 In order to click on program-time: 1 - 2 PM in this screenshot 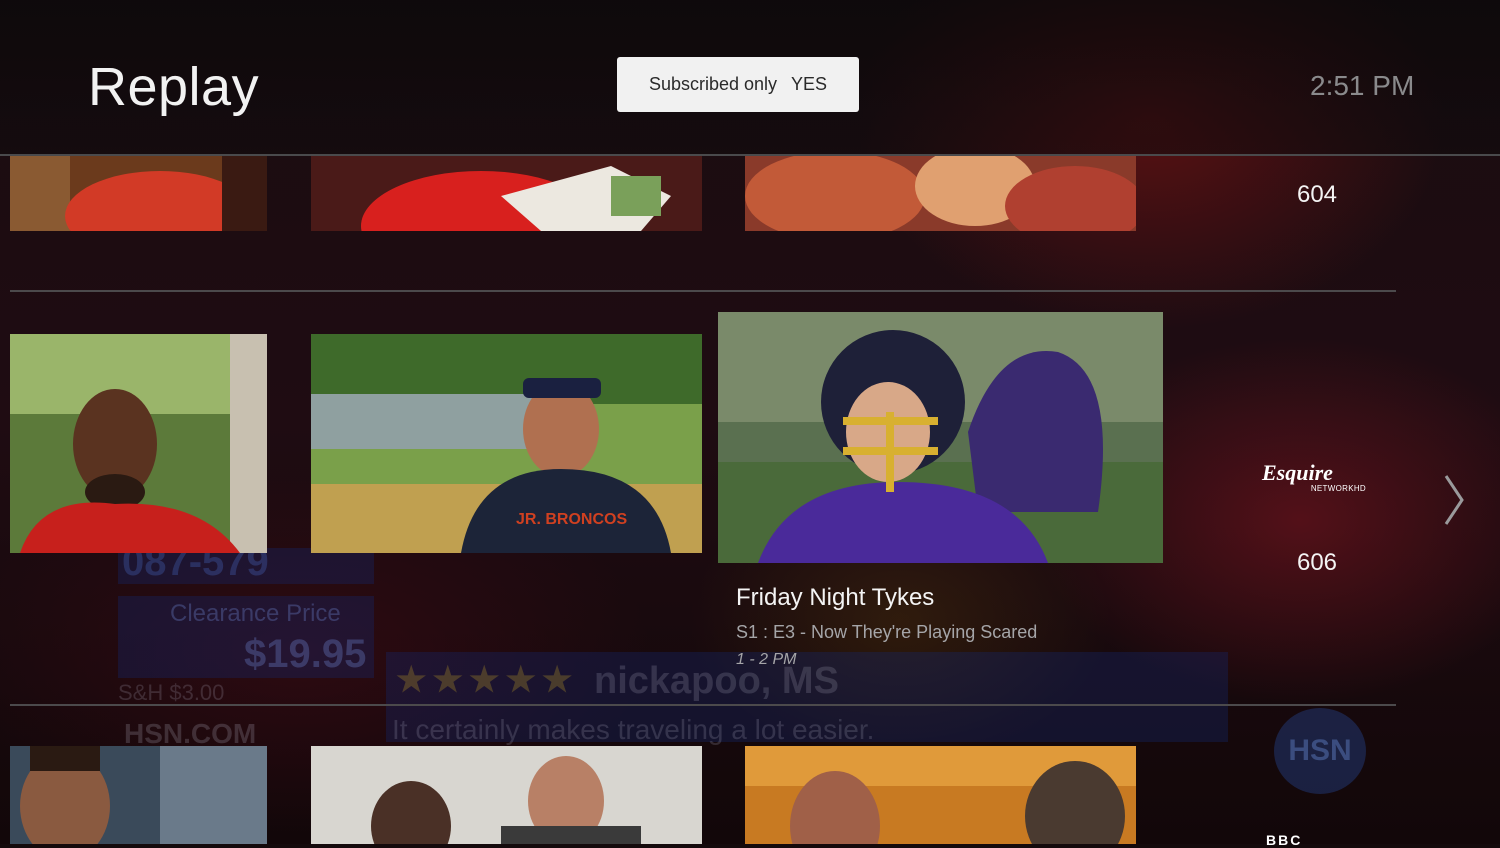, I will do `click(766, 659)`.